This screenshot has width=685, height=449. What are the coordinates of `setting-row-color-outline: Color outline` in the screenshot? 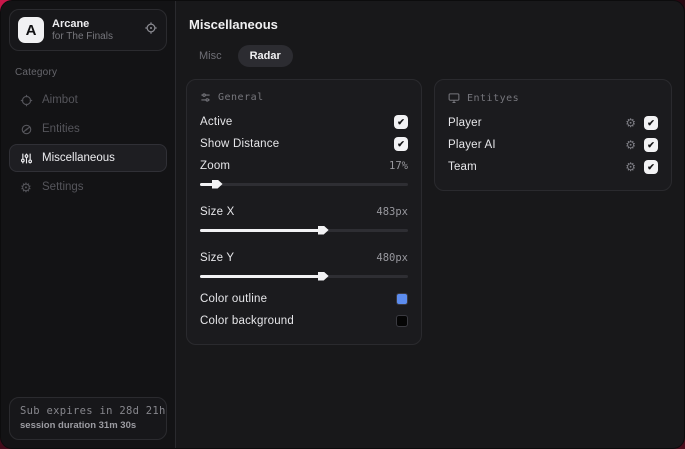 It's located at (304, 299).